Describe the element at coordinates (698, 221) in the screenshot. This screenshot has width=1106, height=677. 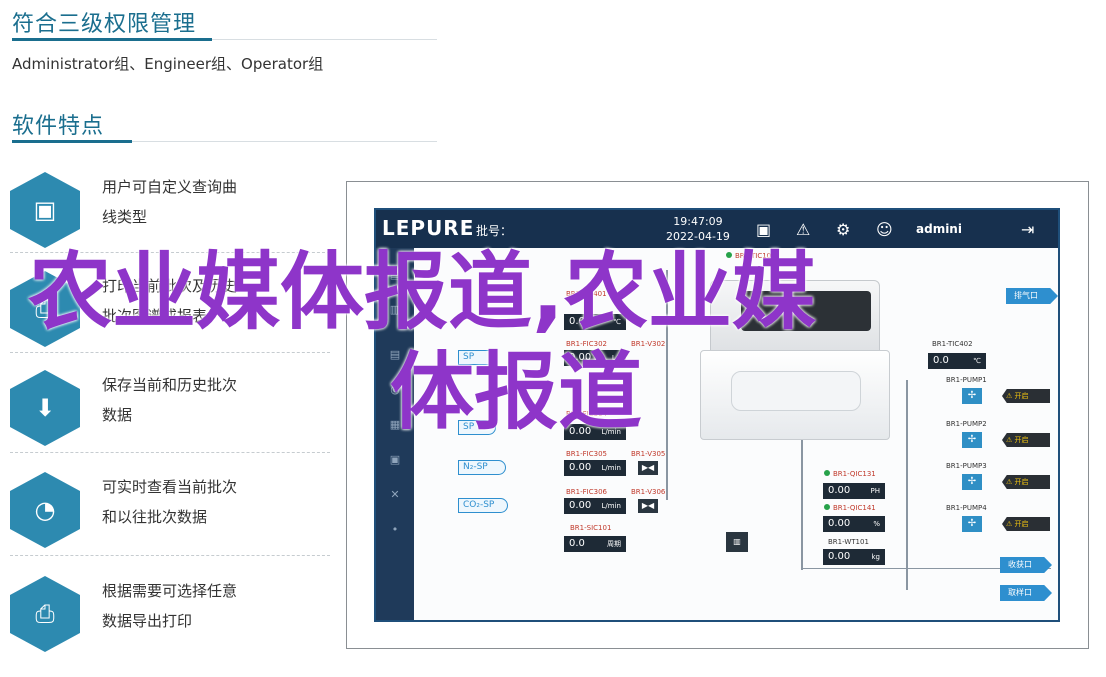
I see `clock-time: 19:47:09` at that location.